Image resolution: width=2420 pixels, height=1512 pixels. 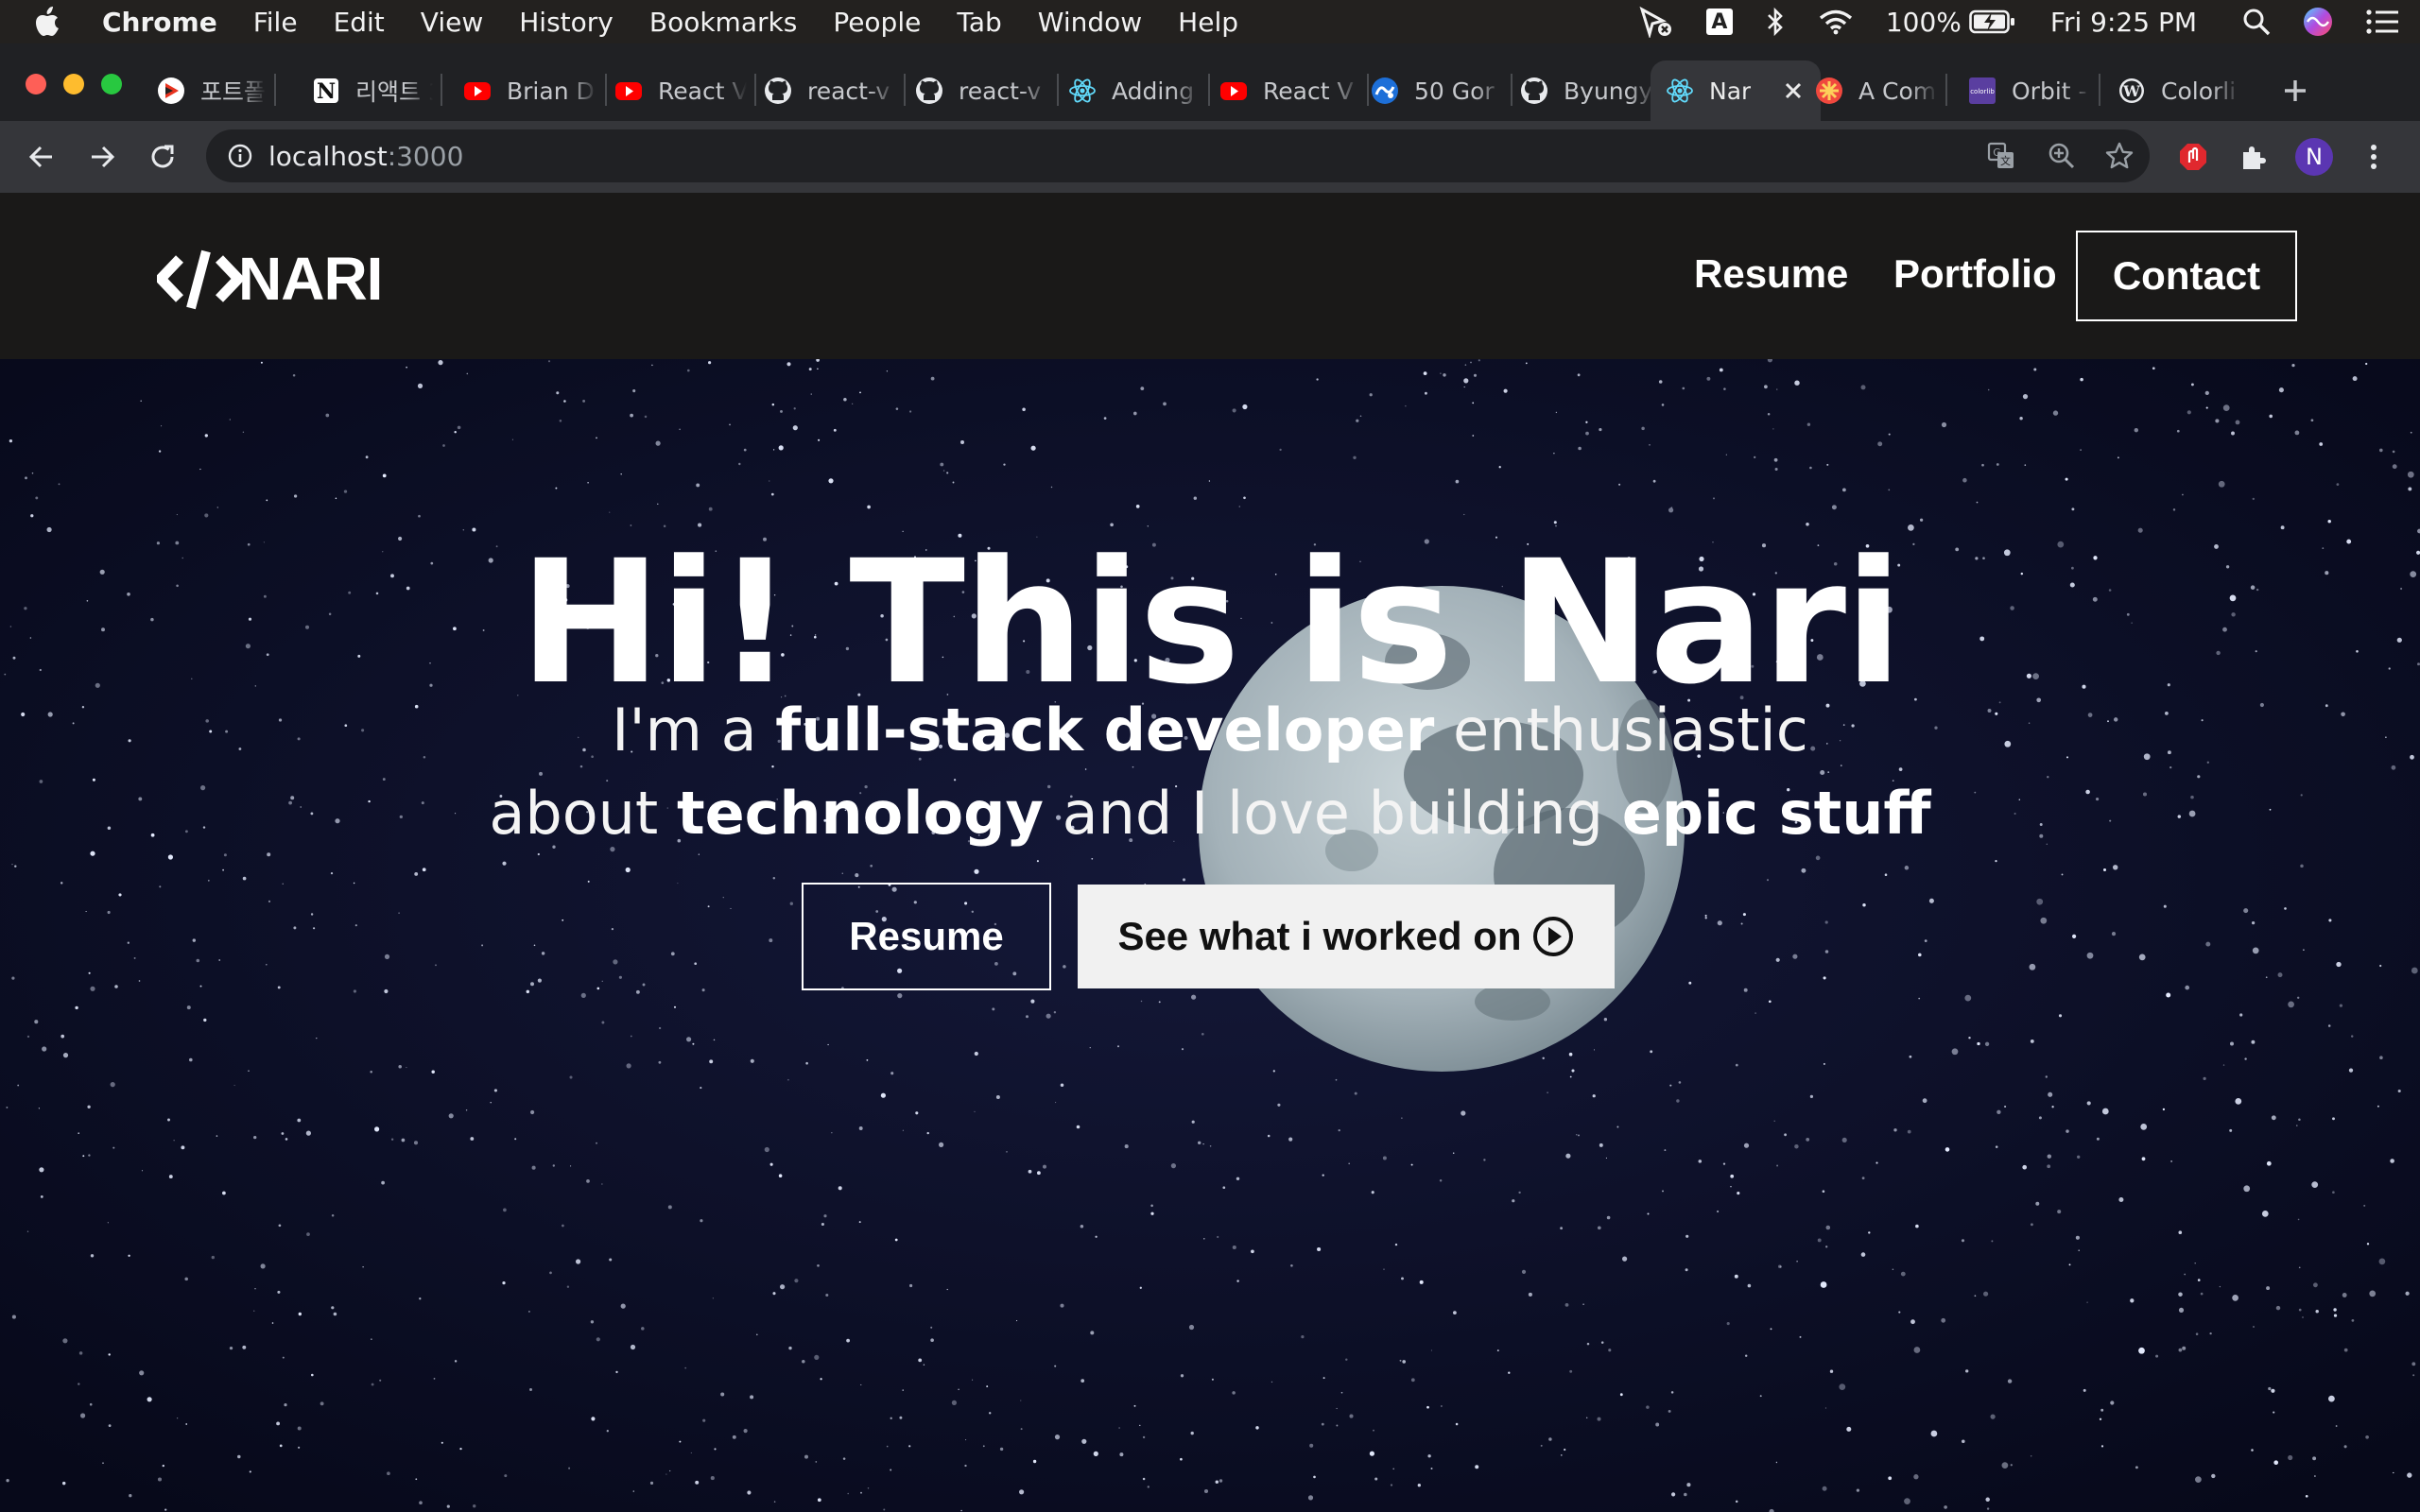 I want to click on nav-resume-link: Resume, so click(x=1771, y=274).